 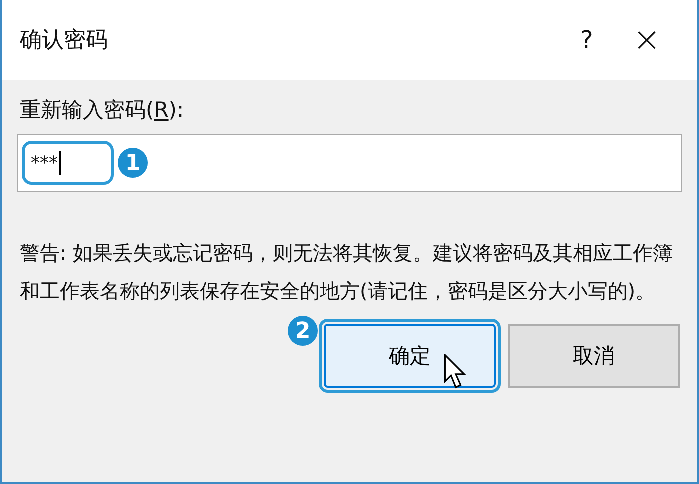 I want to click on mouse-cursor-icon, so click(x=456, y=372).